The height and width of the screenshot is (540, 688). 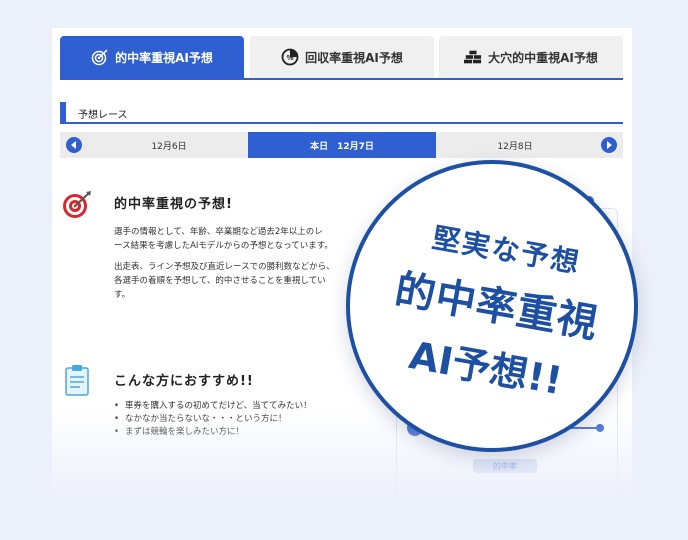 I want to click on gold-bars-icon, so click(x=473, y=57).